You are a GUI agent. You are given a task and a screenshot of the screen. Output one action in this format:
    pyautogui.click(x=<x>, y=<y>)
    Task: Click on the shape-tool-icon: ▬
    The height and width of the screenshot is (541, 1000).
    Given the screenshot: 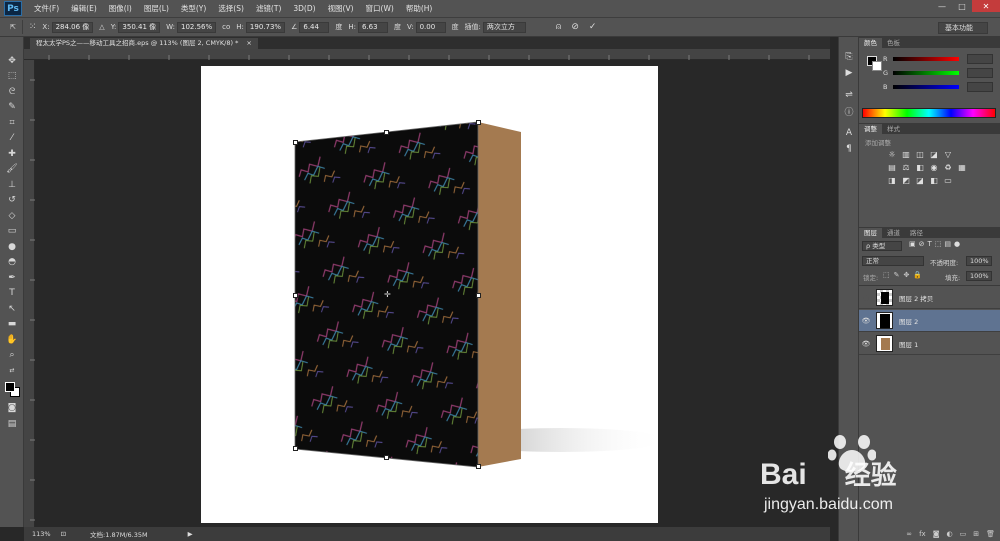 What is the action you would take?
    pyautogui.click(x=12, y=325)
    